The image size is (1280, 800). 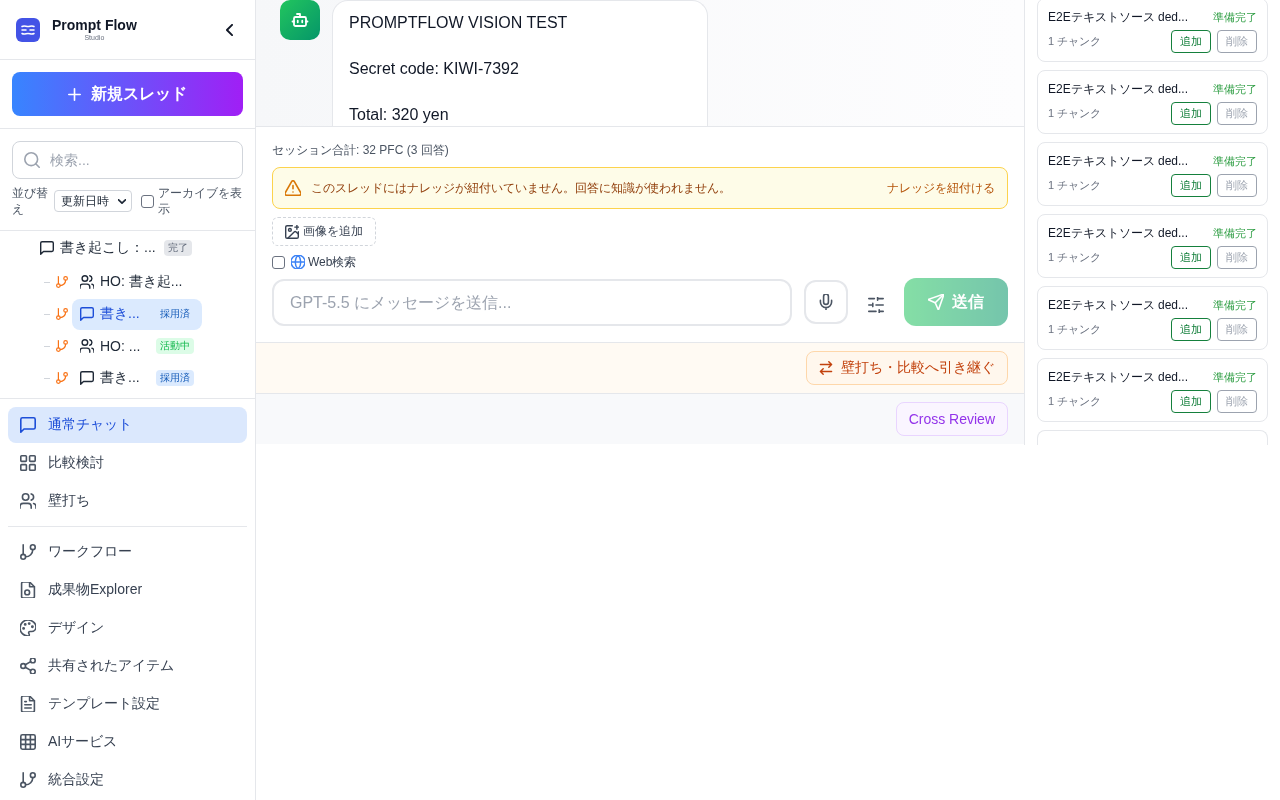 What do you see at coordinates (292, 231) in the screenshot?
I see `image-plus-icon` at bounding box center [292, 231].